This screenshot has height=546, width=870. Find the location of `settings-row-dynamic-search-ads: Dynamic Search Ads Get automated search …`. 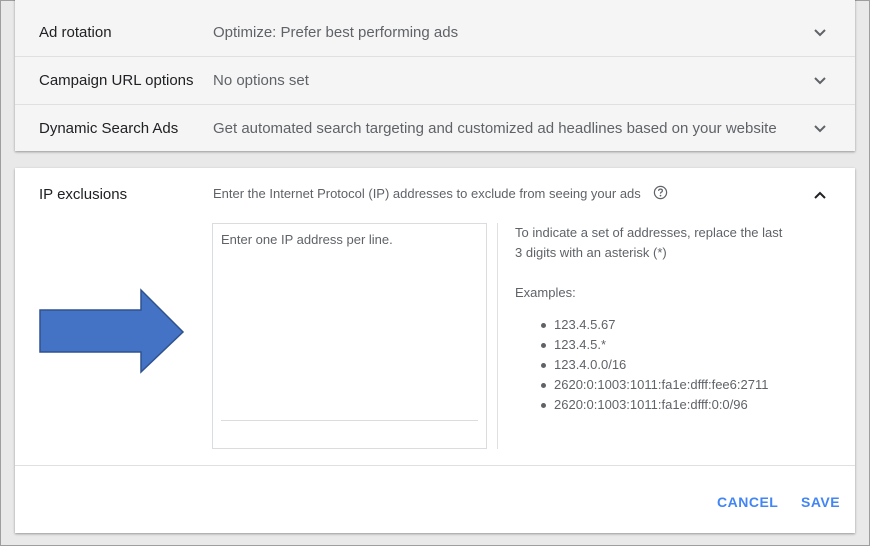

settings-row-dynamic-search-ads: Dynamic Search Ads Get automated search … is located at coordinates (435, 129).